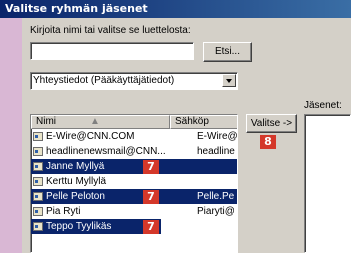  I want to click on list-item: Pia Ryti Piaryti@, so click(134, 211).